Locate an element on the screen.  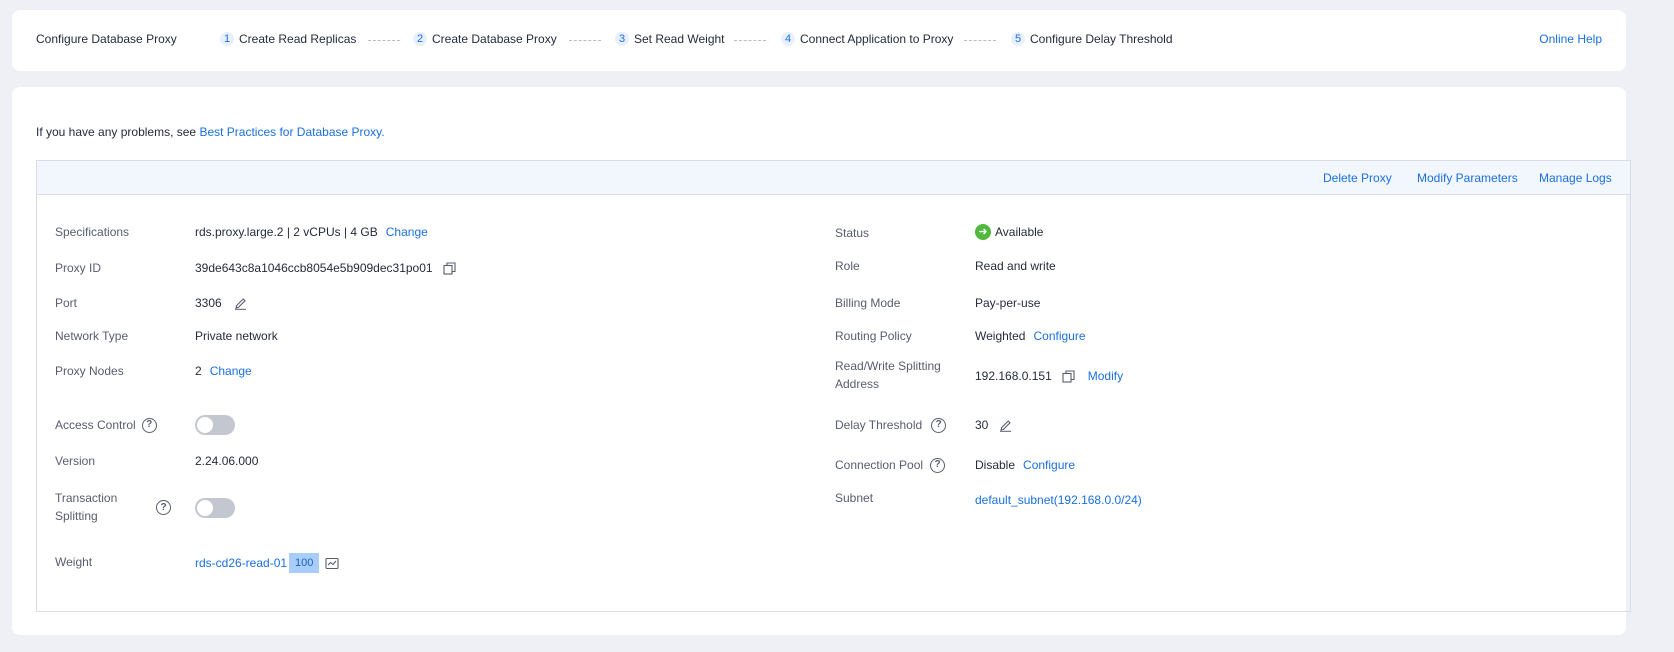
routing-policy-label: Routing Policy is located at coordinates (873, 336).